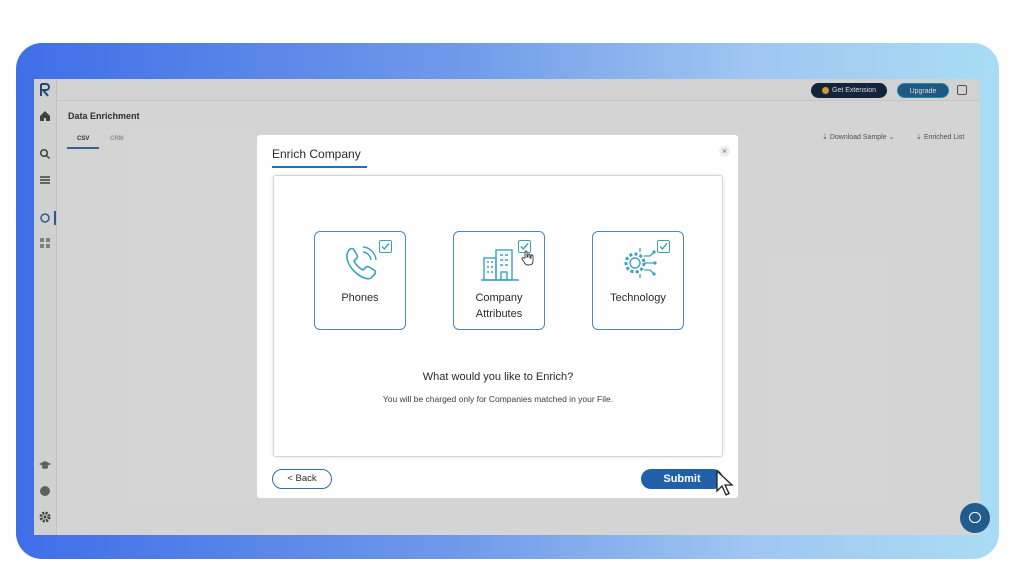 This screenshot has width=1024, height=576. I want to click on chat-icon, so click(975, 517).